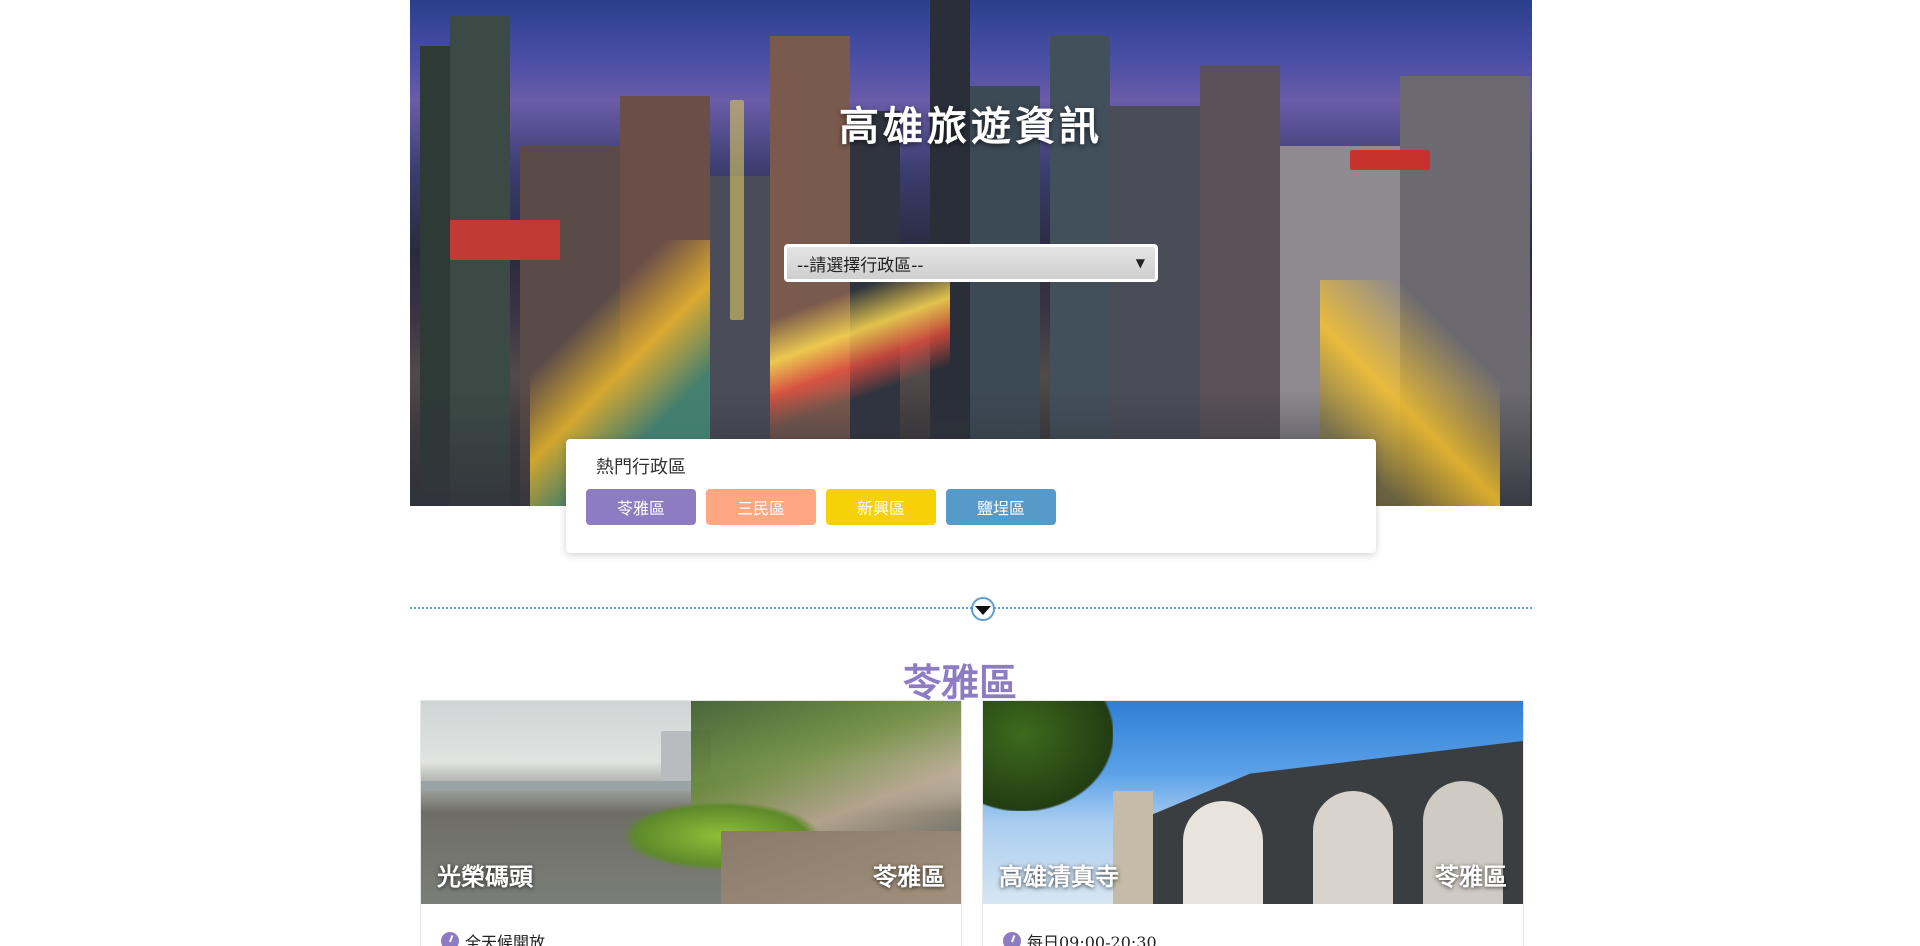 The width and height of the screenshot is (1920, 946). Describe the element at coordinates (641, 507) in the screenshot. I see `district-button-lingya: 苓雅區` at that location.